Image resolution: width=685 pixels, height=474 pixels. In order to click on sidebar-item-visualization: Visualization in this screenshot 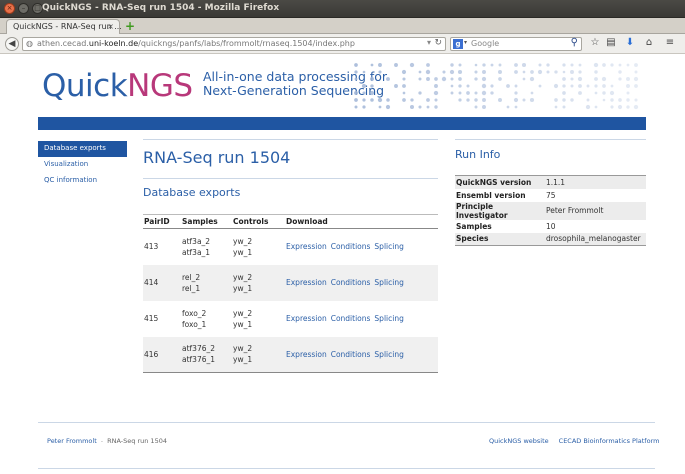, I will do `click(82, 165)`.